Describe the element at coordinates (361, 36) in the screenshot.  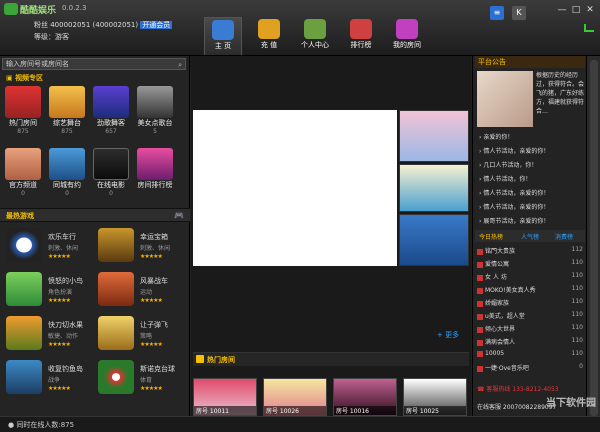
I see `nav-ranking: 排行榜` at that location.